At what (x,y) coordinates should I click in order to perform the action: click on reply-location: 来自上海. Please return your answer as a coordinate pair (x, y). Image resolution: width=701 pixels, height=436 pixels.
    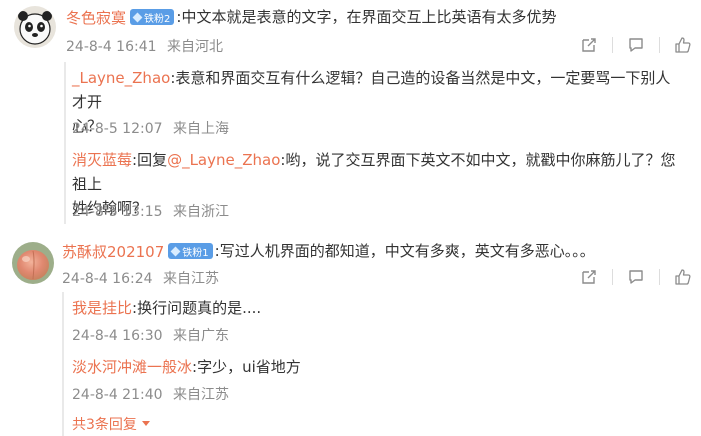
    Looking at the image, I should click on (200, 129).